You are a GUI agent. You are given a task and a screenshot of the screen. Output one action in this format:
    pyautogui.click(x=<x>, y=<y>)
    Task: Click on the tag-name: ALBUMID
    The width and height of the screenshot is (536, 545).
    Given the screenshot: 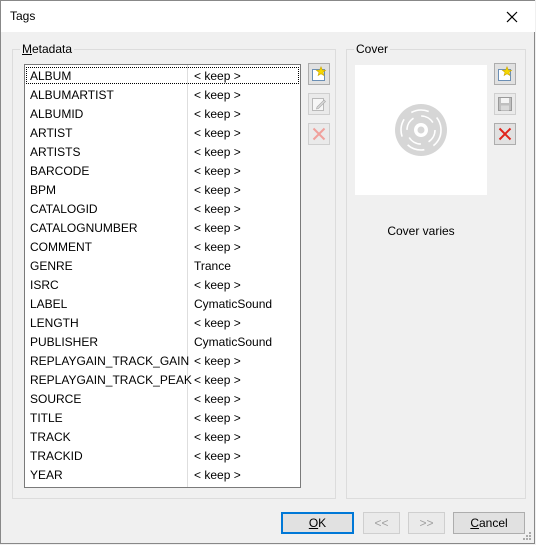 What is the action you would take?
    pyautogui.click(x=57, y=114)
    